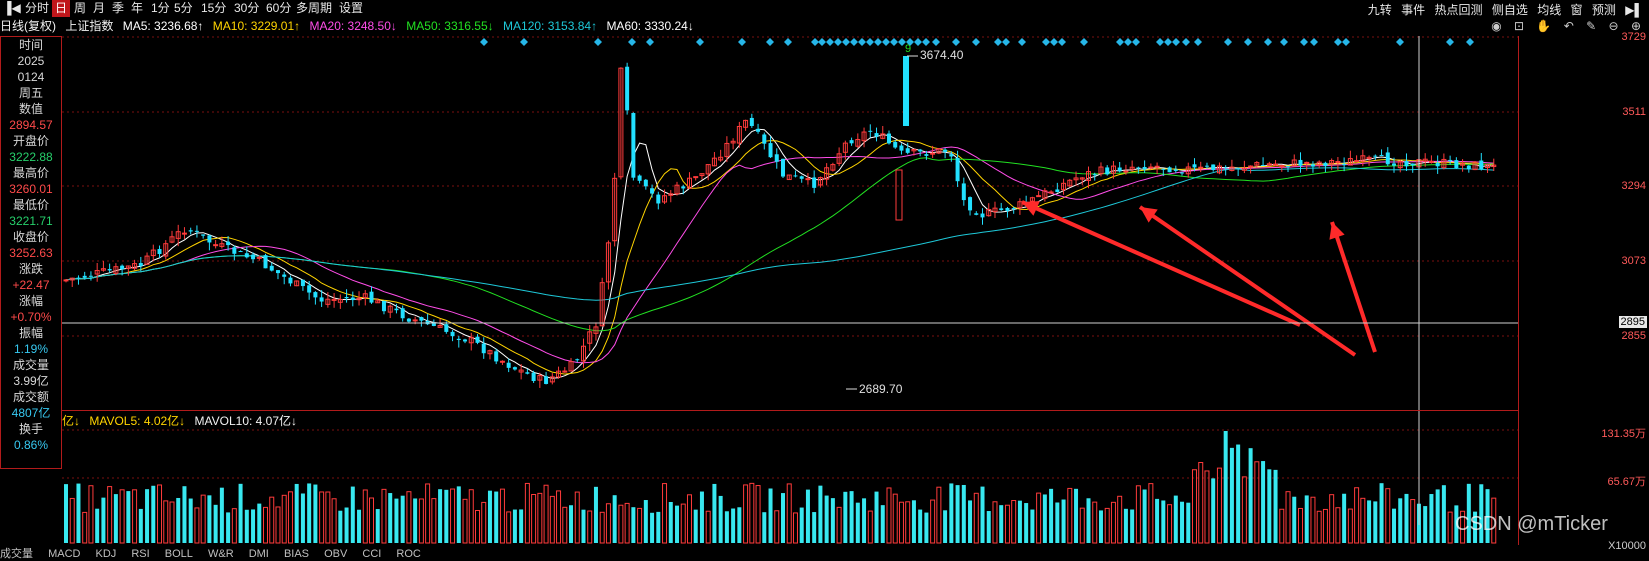 The width and height of the screenshot is (1649, 561). What do you see at coordinates (137, 421) in the screenshot?
I see `mavol5-label: MAVOL5: 4.02亿↓` at bounding box center [137, 421].